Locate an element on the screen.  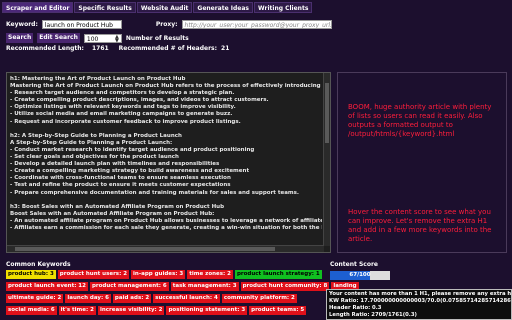
keyword-chip: successful launch: 4 is located at coordinates (186, 298).